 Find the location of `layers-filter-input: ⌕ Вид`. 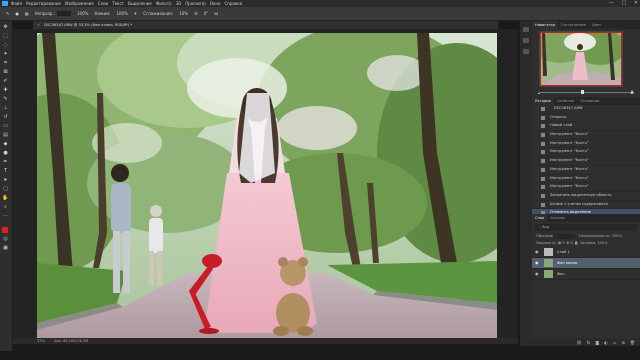

layers-filter-input: ⌕ Вид is located at coordinates (586, 227).